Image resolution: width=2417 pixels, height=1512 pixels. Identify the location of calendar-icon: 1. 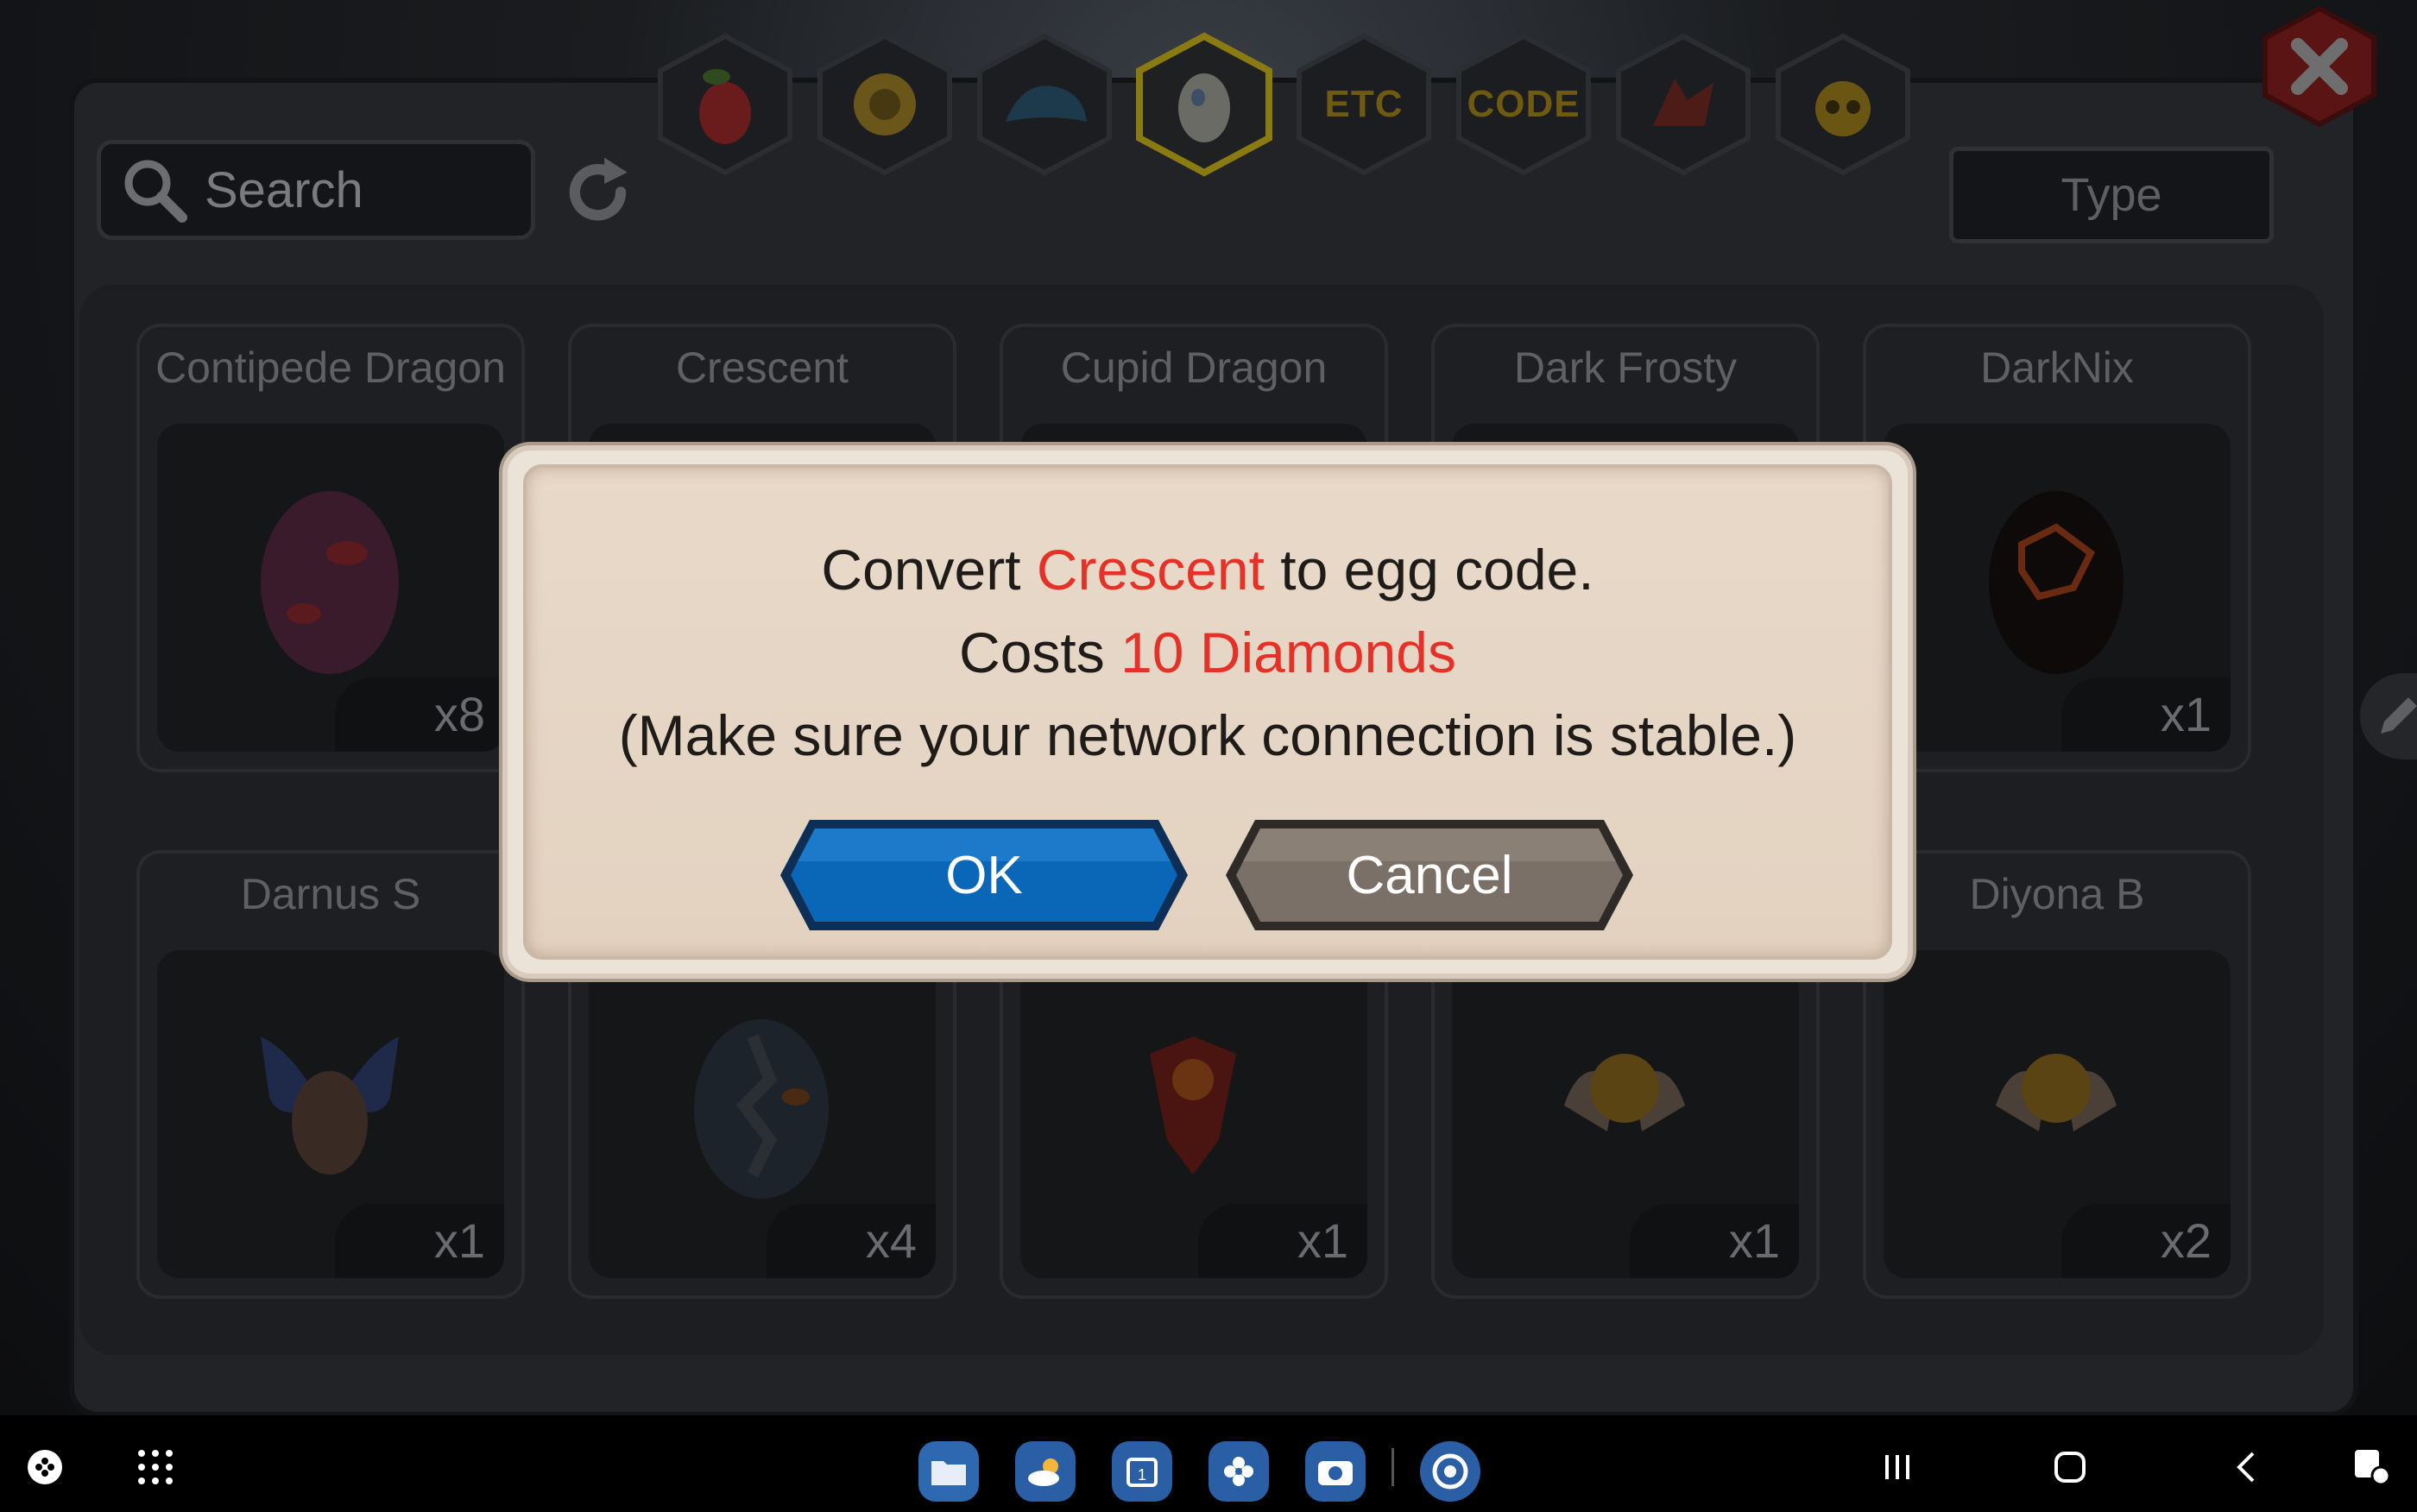
(1142, 1471).